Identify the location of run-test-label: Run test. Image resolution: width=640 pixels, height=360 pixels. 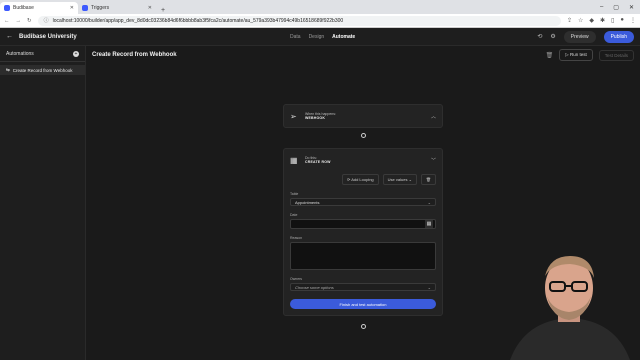
(578, 54).